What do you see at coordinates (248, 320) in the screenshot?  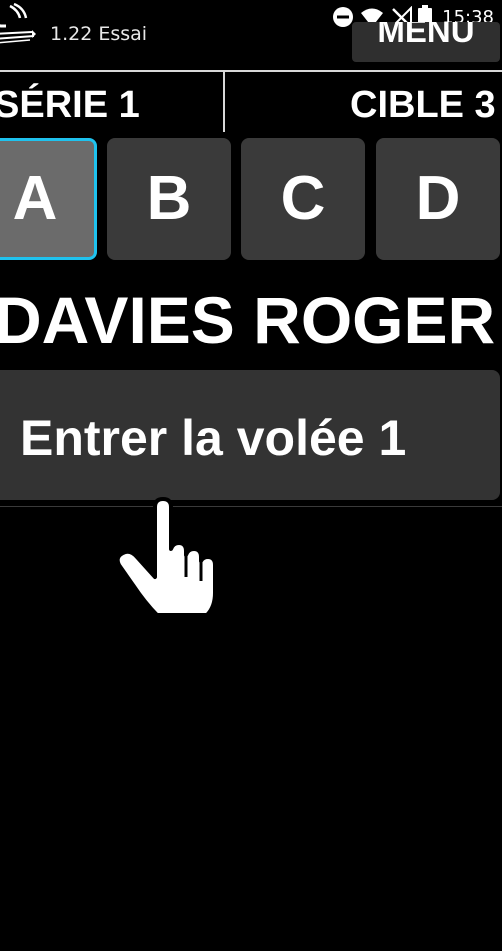 I see `archer-name: DAVIES ROGER` at bounding box center [248, 320].